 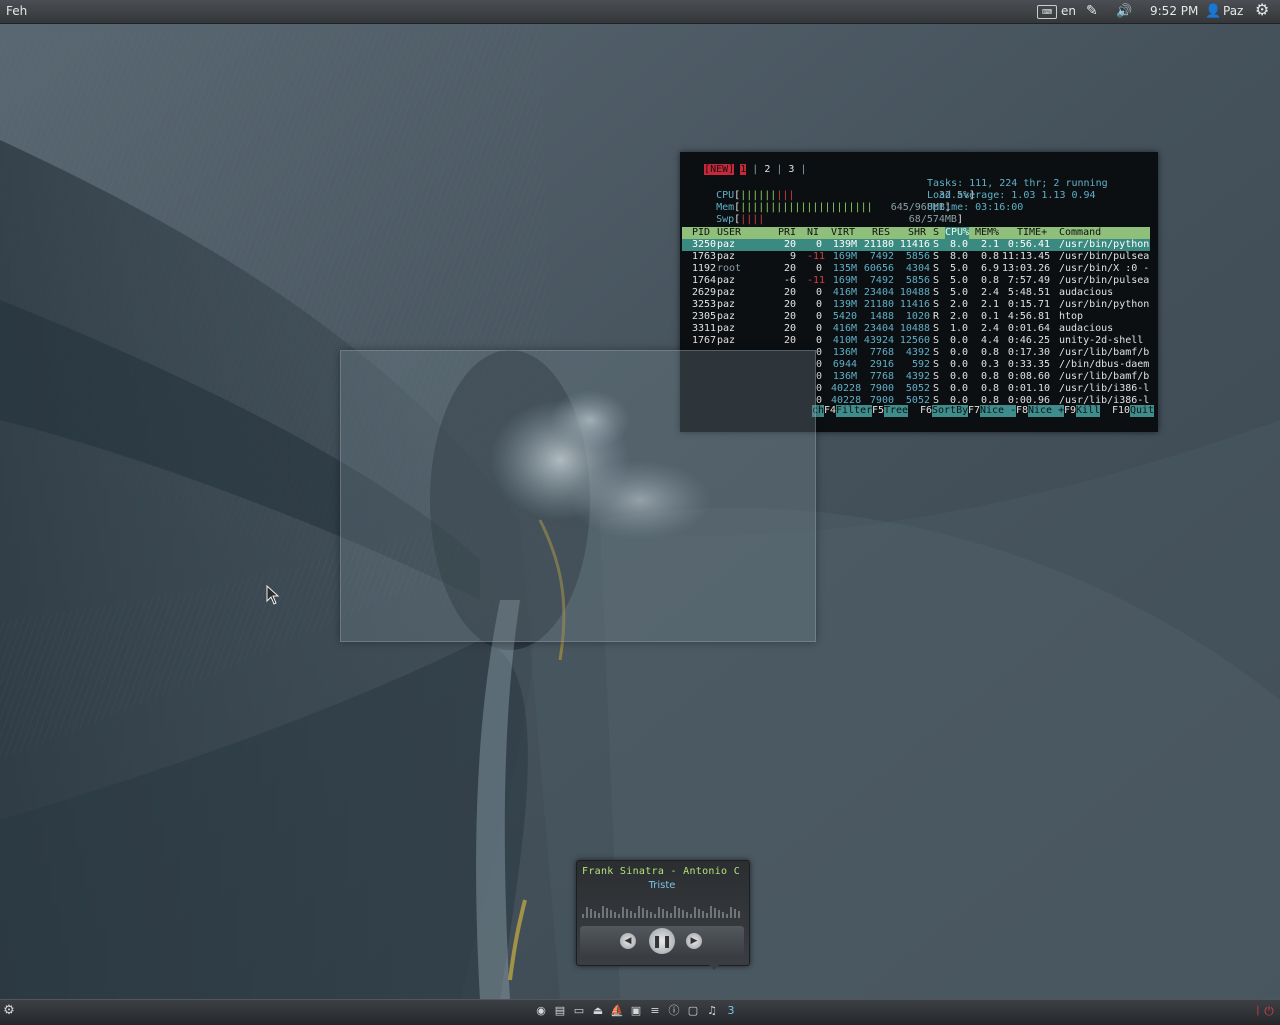 I want to click on col-ni: NI, so click(x=813, y=233).